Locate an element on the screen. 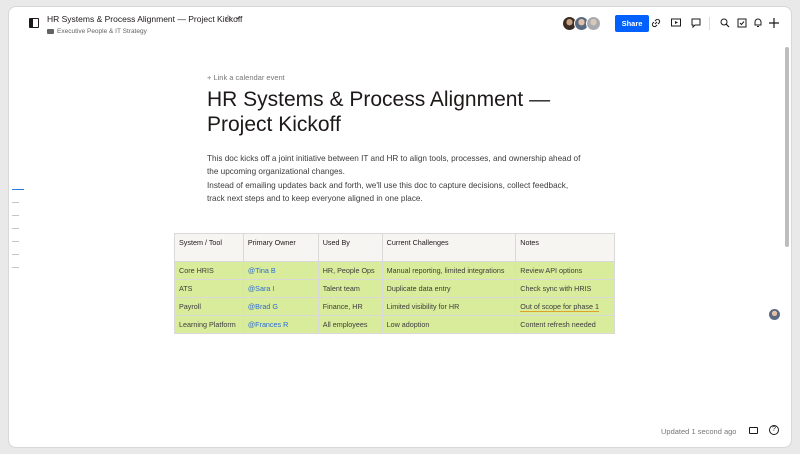 The height and width of the screenshot is (454, 800). collaborator-avatars is located at coordinates (581, 23).